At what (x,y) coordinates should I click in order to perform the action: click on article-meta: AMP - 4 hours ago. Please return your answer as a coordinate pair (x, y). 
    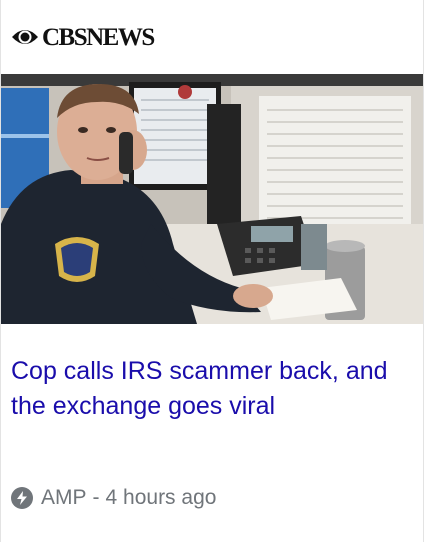
    Looking at the image, I should click on (113, 498).